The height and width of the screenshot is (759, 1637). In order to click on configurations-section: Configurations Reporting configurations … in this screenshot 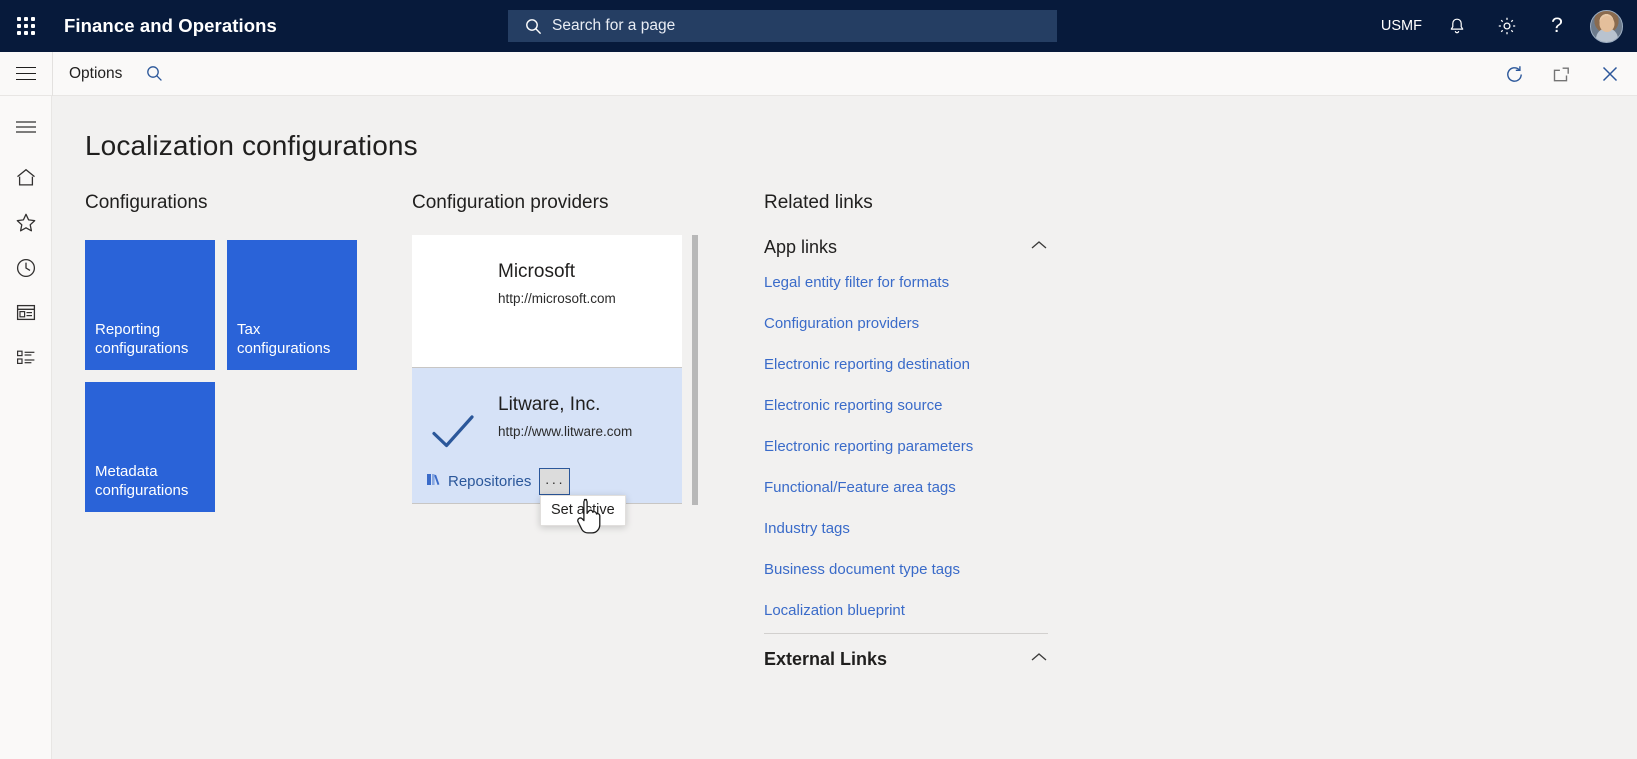, I will do `click(250, 352)`.